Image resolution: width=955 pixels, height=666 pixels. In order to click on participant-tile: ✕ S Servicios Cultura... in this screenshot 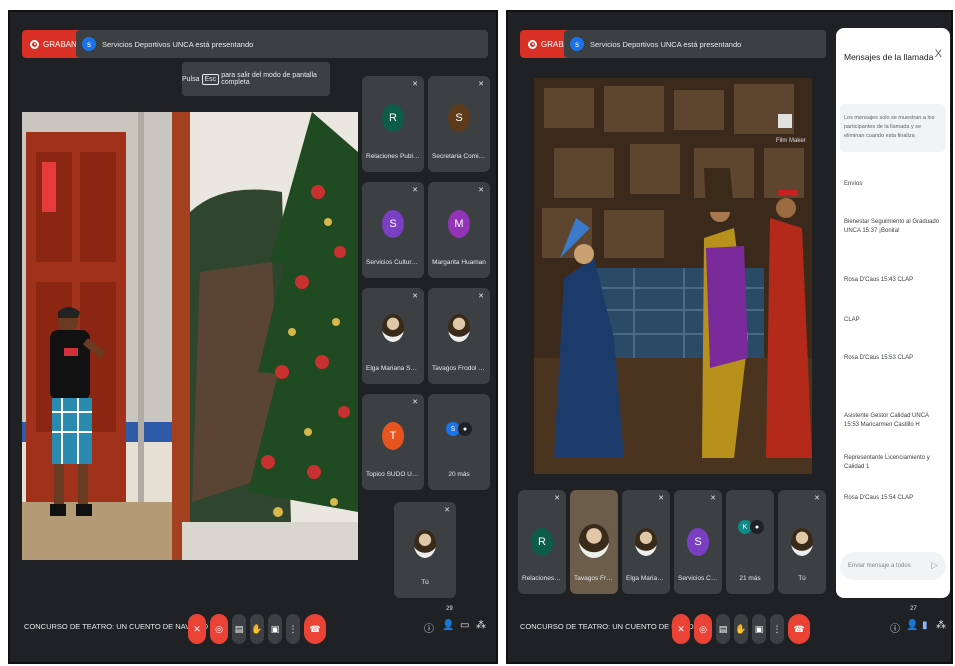, I will do `click(698, 542)`.